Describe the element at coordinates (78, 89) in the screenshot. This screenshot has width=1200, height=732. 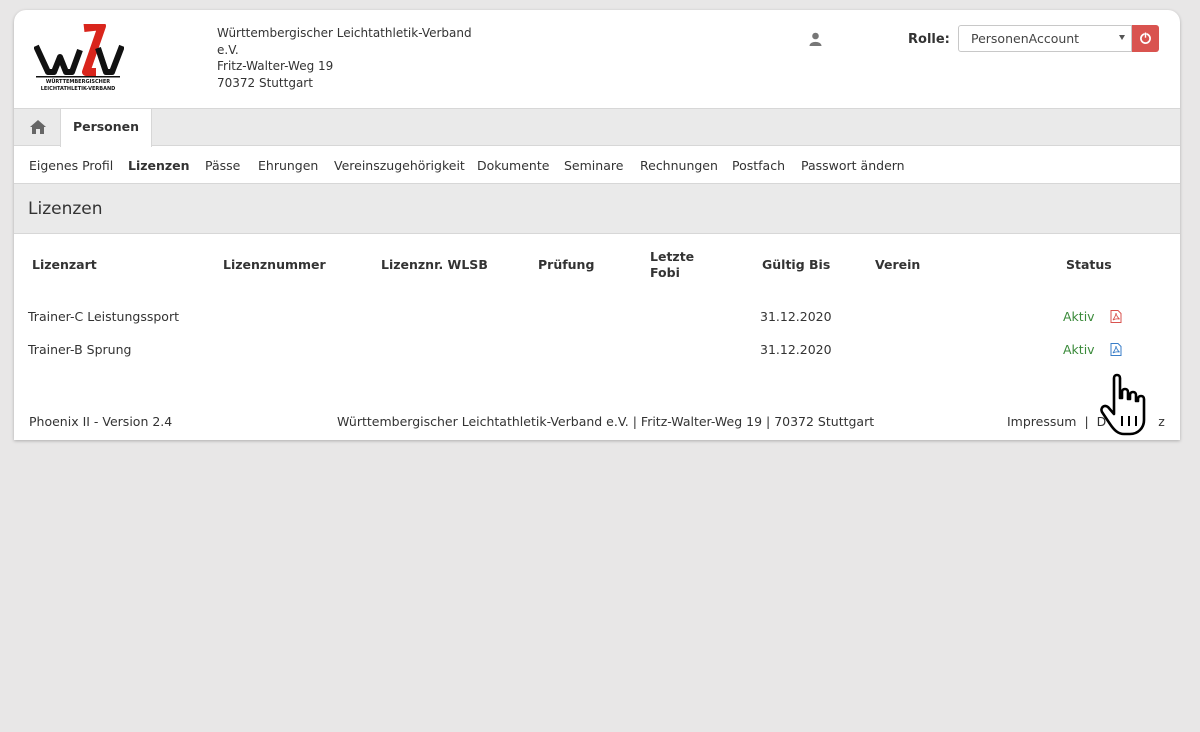
I see `logo-subtitle-2: LEICHTATHLETIK-VERBAND` at that location.